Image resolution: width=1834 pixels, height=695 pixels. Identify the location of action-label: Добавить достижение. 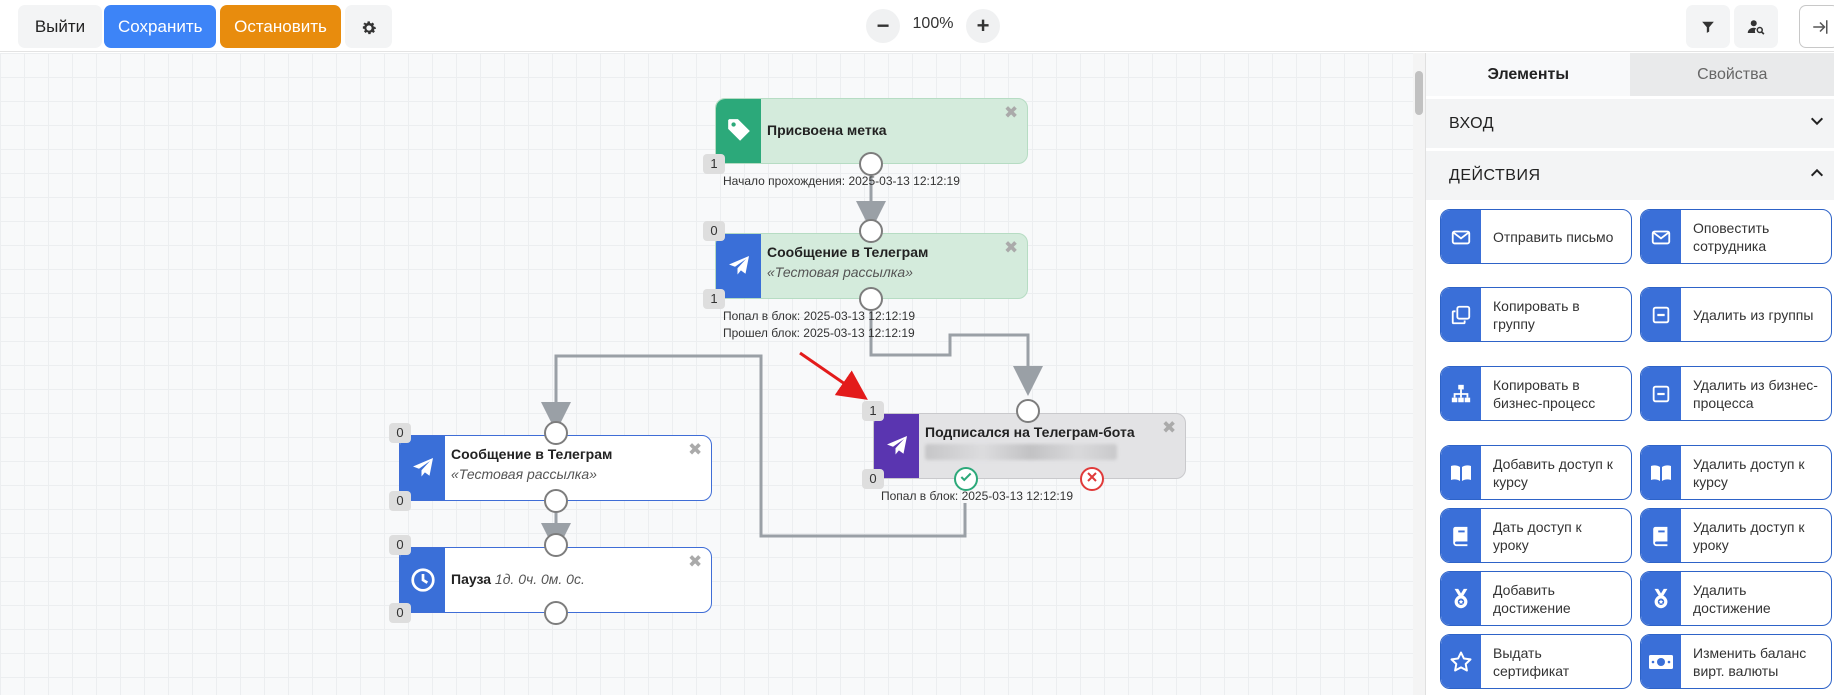
(1532, 598).